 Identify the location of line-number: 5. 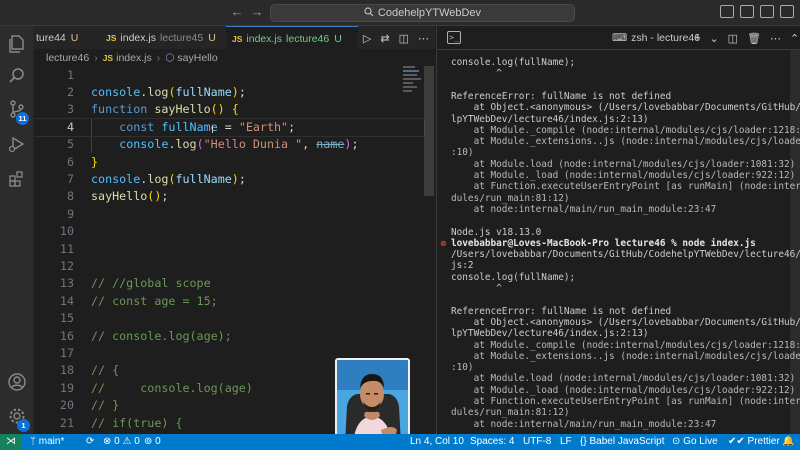
(70, 144).